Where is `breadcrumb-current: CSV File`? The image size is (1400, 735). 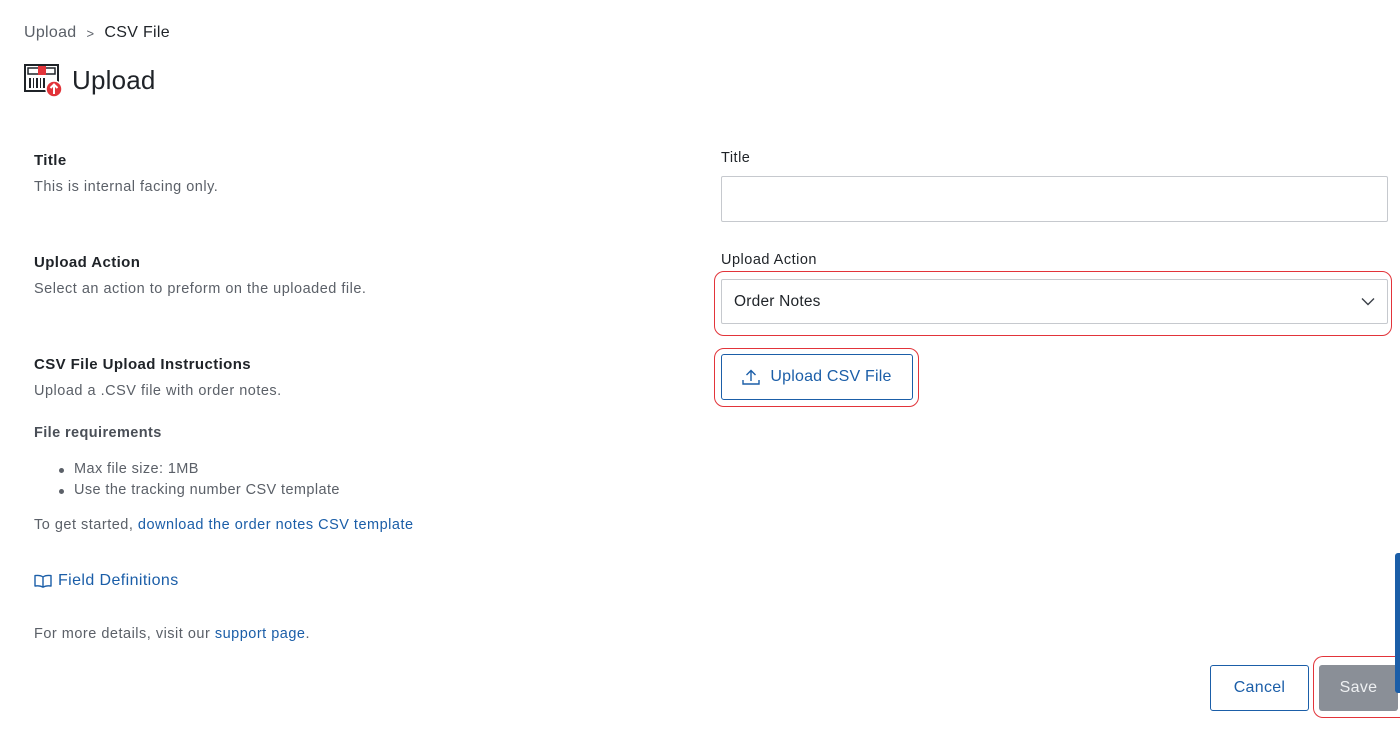
breadcrumb-current: CSV File is located at coordinates (137, 32).